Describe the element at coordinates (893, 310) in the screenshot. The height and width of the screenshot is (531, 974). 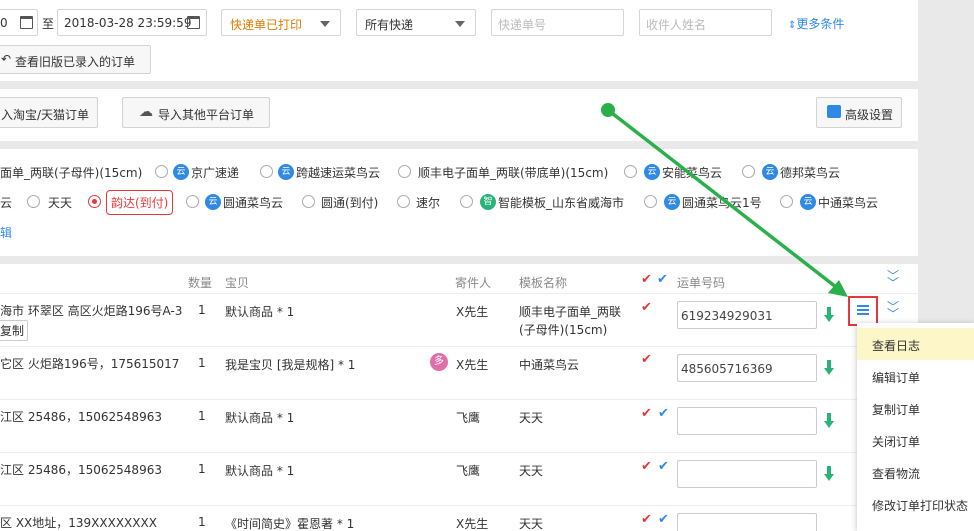
I see `expand-row-icon: ﹀ ﹀` at that location.